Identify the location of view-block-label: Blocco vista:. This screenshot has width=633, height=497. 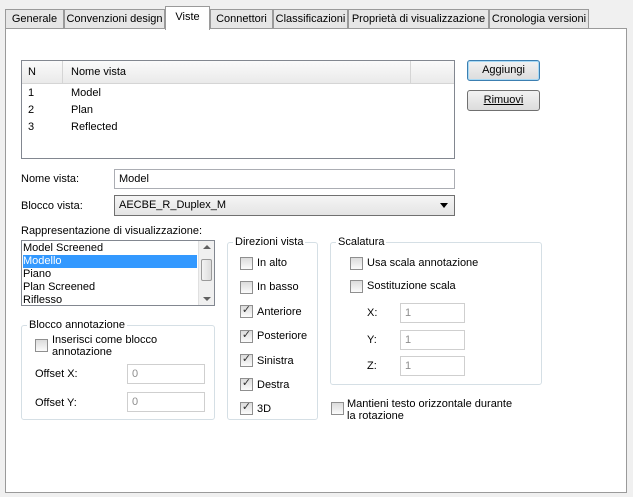
(52, 206).